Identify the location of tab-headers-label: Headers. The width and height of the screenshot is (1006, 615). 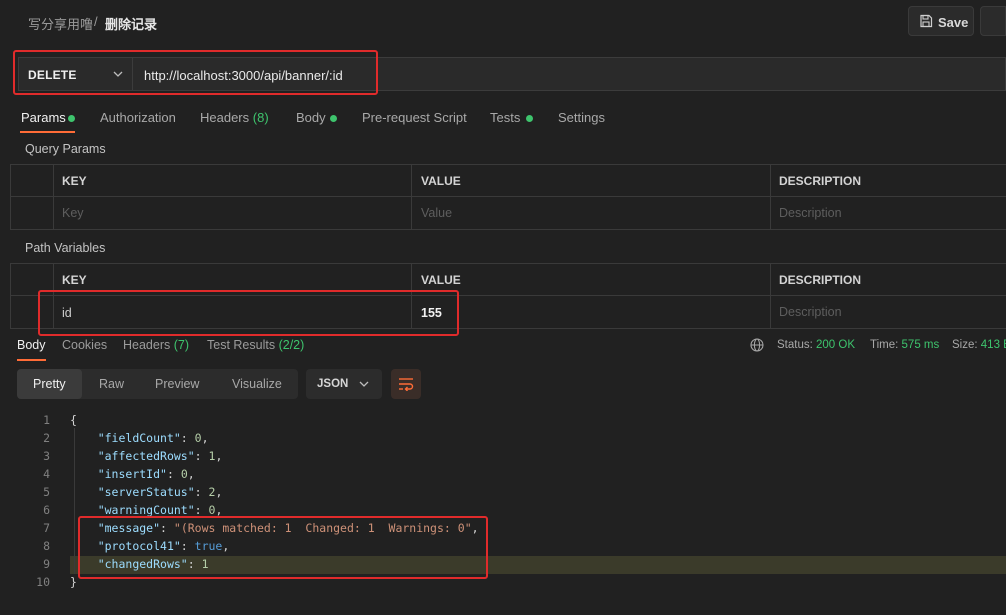
(225, 117).